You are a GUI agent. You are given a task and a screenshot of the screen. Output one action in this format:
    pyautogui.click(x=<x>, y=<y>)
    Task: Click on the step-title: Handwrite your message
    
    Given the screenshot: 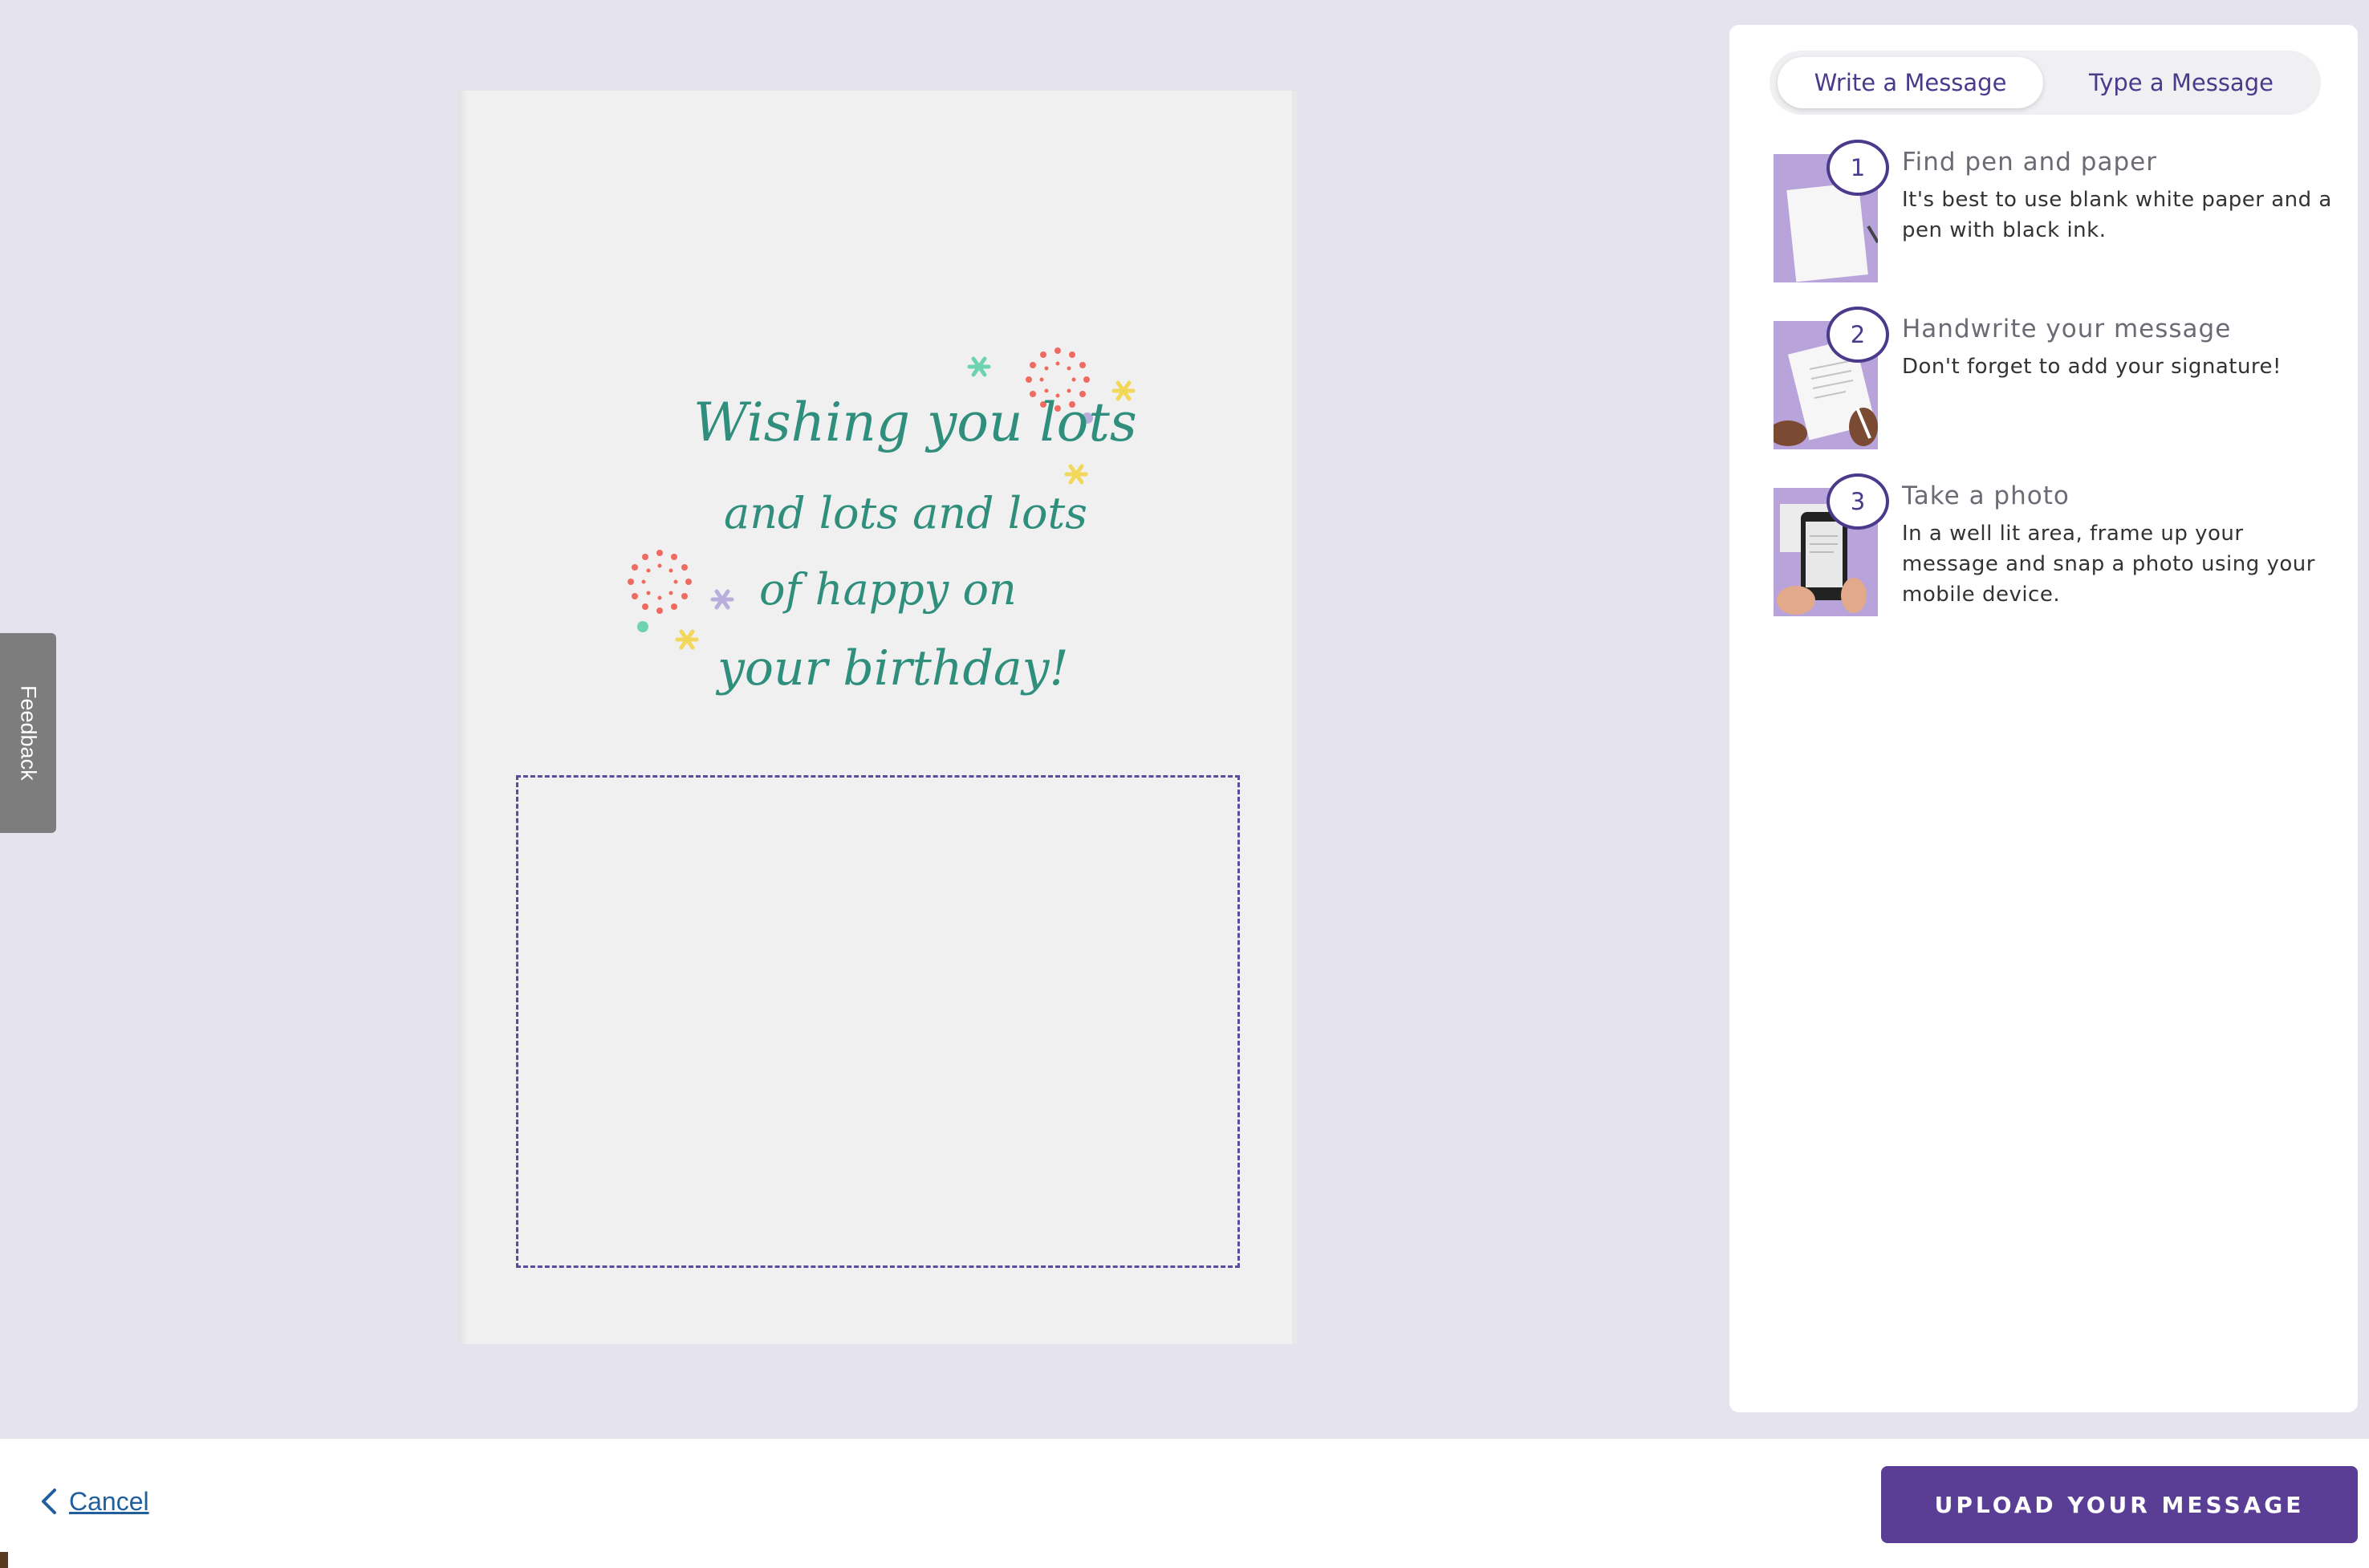 What is the action you would take?
    pyautogui.click(x=2067, y=329)
    